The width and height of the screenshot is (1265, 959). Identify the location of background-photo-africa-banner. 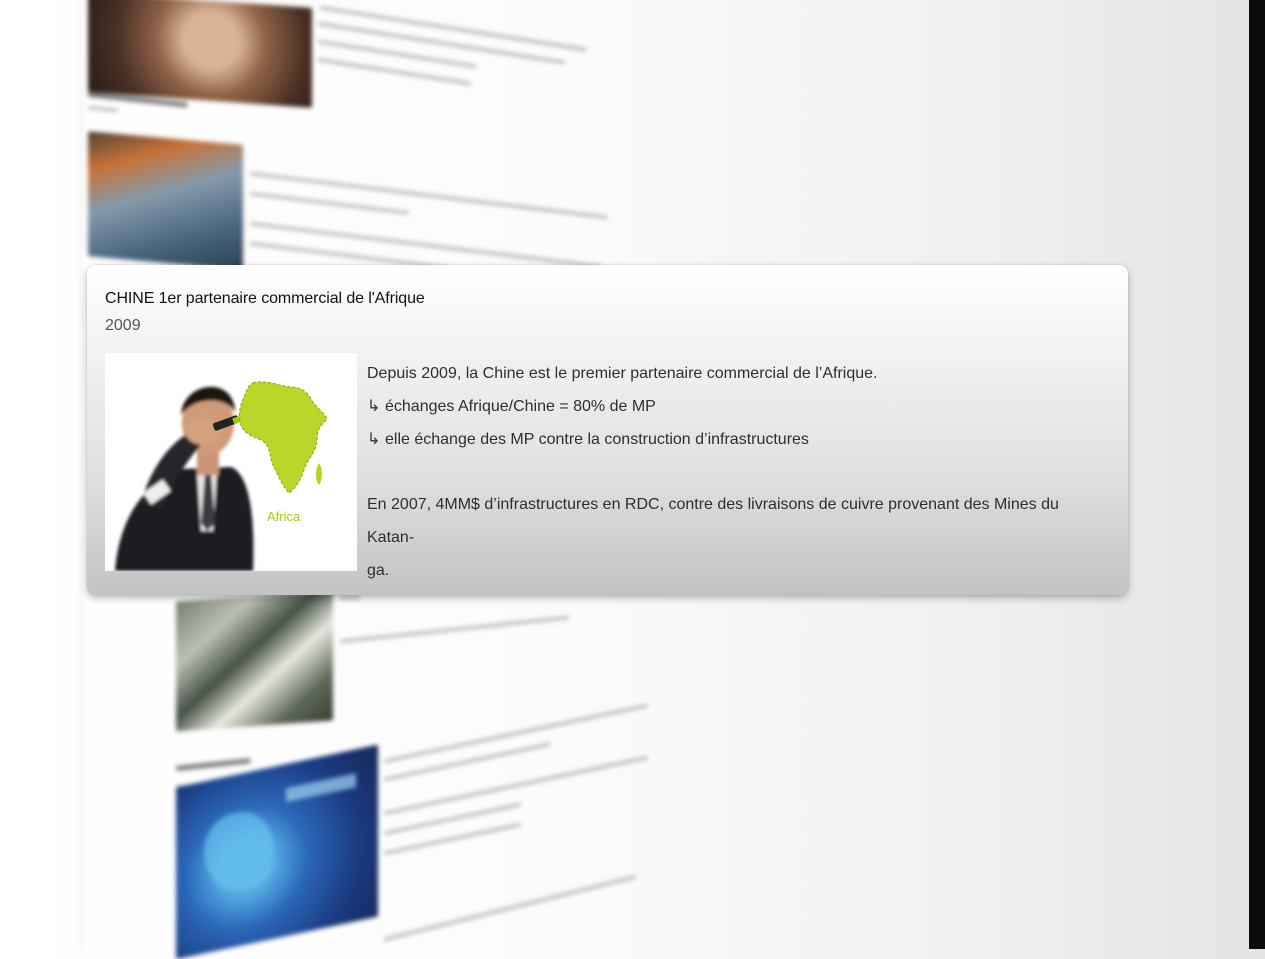
(277, 851).